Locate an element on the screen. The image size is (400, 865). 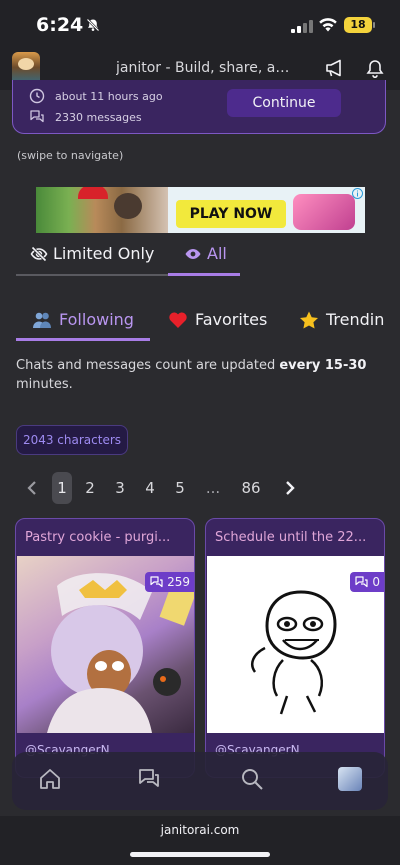
character-card: Pastry cookie - purgi... 259 @ScavangerN is located at coordinates (105, 648).